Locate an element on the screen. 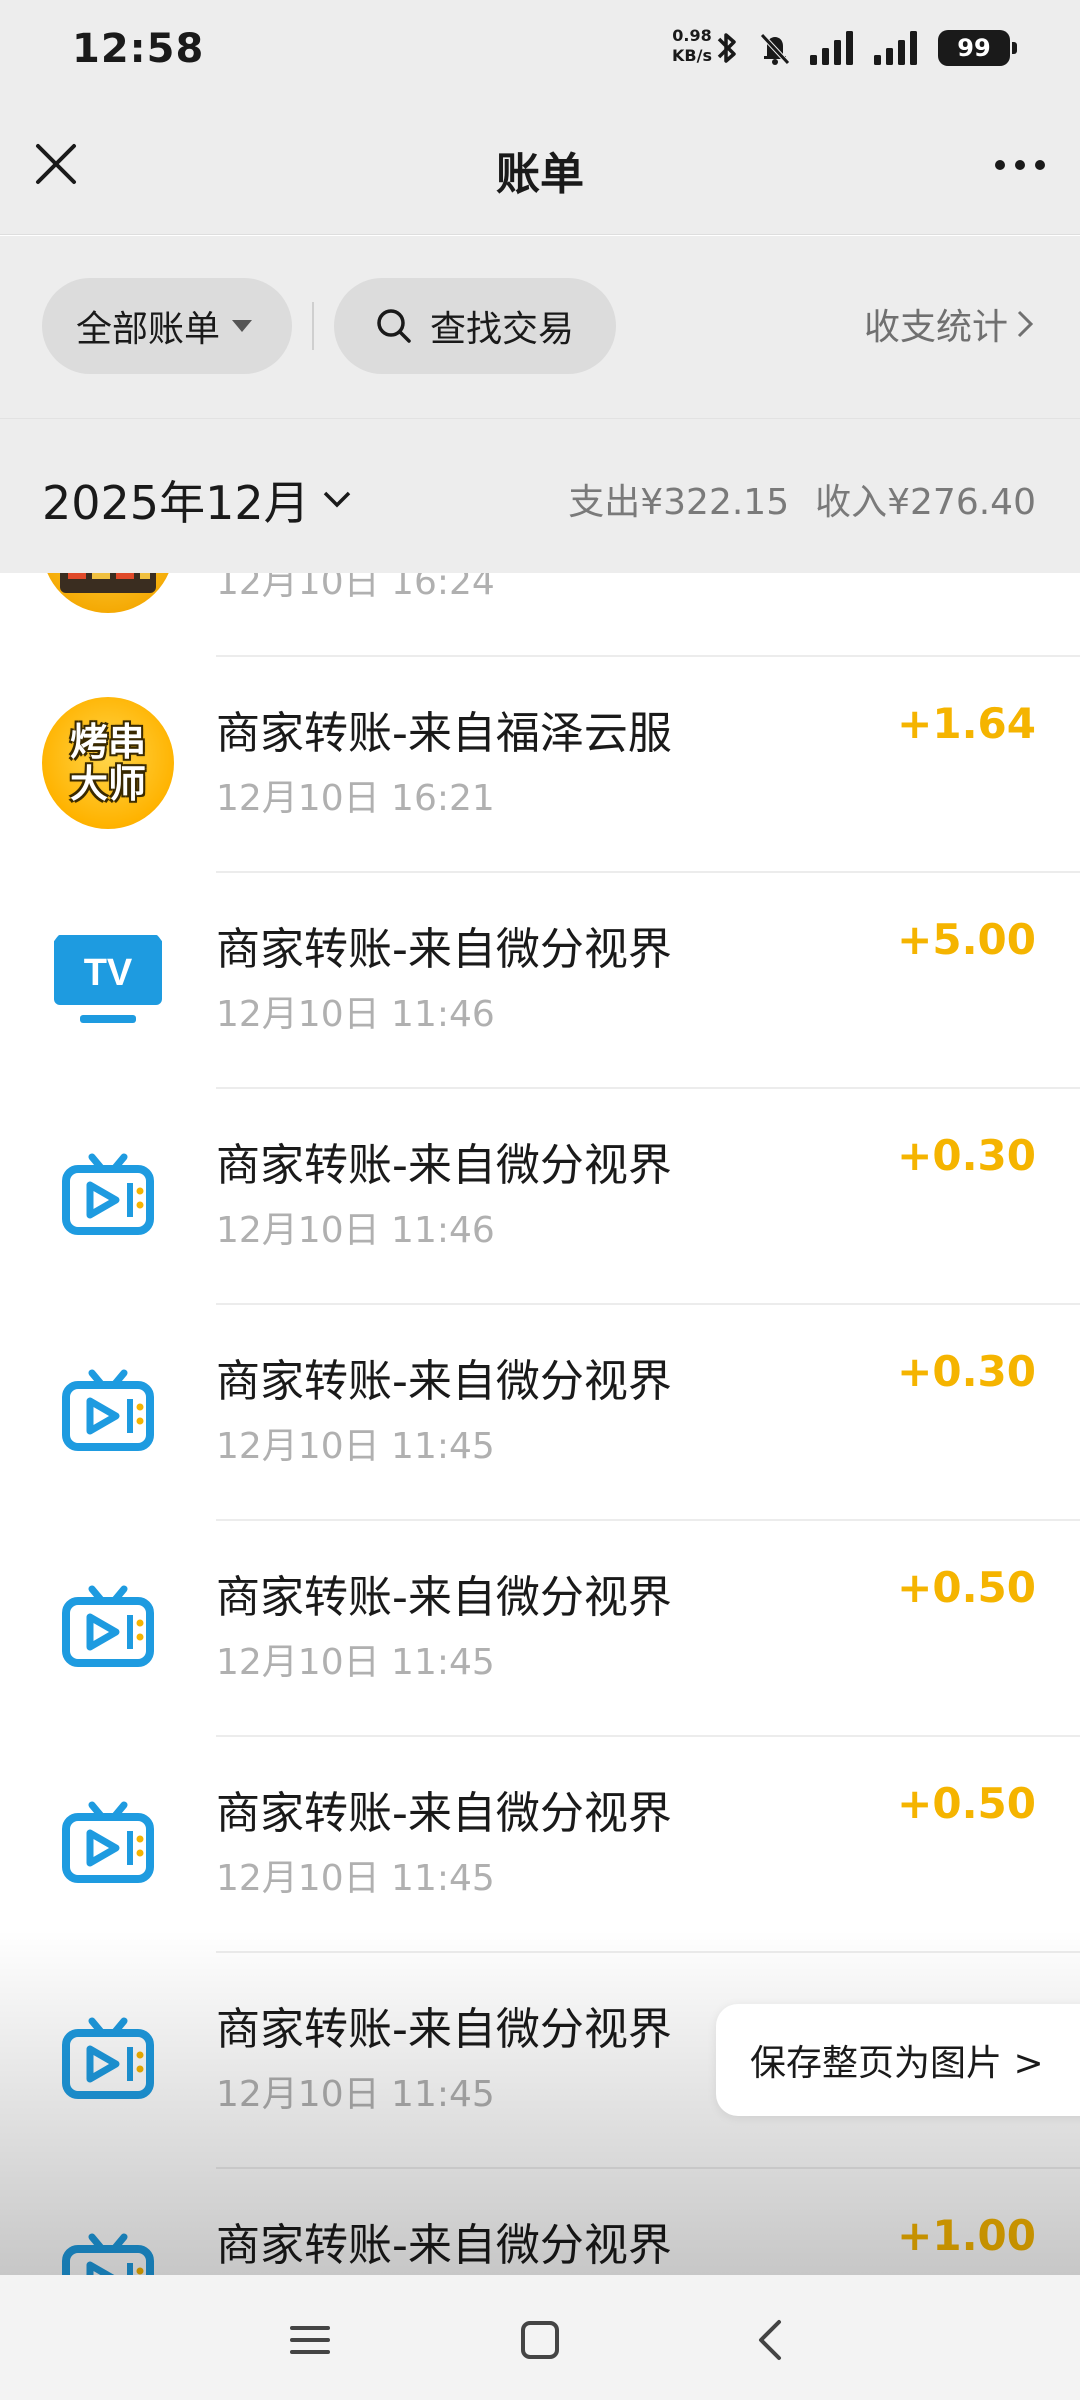 This screenshot has height=2400, width=1080. search-transactions-button: 查找交易 is located at coordinates (475, 326).